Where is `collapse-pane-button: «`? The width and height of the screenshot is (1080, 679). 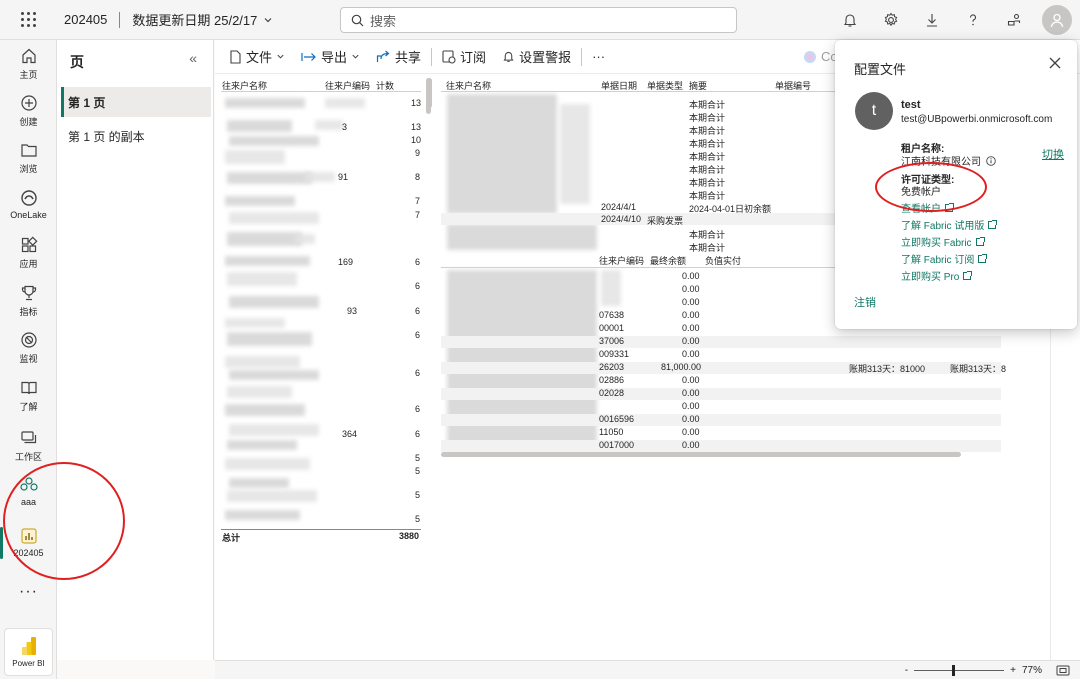 collapse-pane-button: « is located at coordinates (193, 58).